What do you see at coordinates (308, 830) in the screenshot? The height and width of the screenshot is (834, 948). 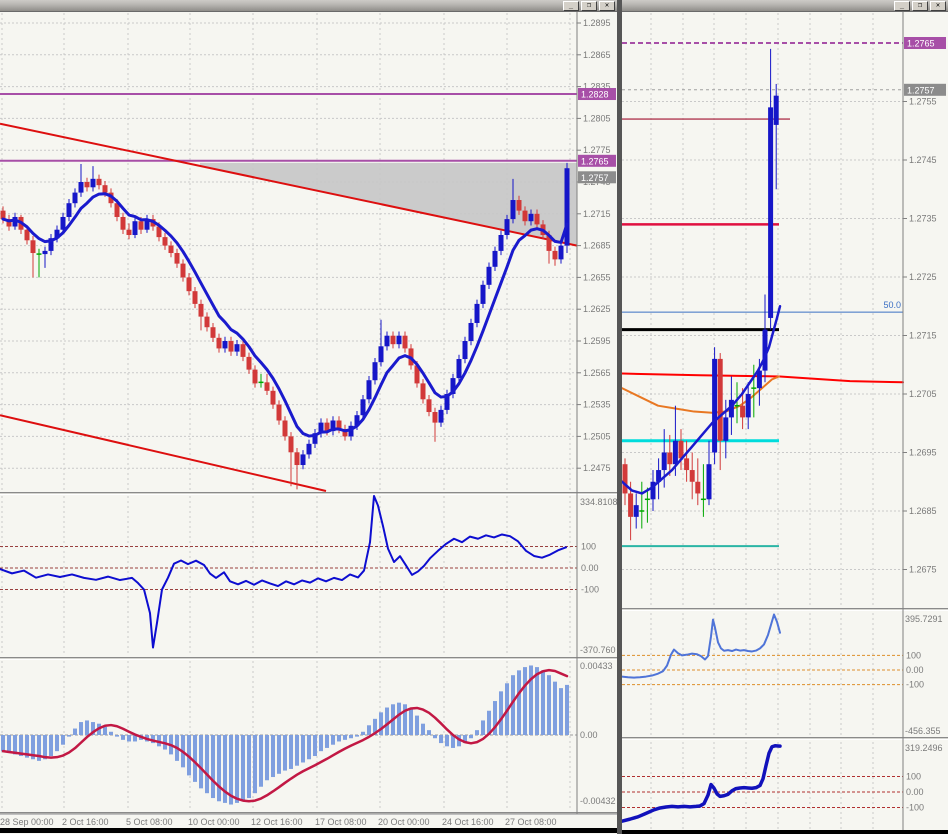 I see `bottom-border-bar` at bounding box center [308, 830].